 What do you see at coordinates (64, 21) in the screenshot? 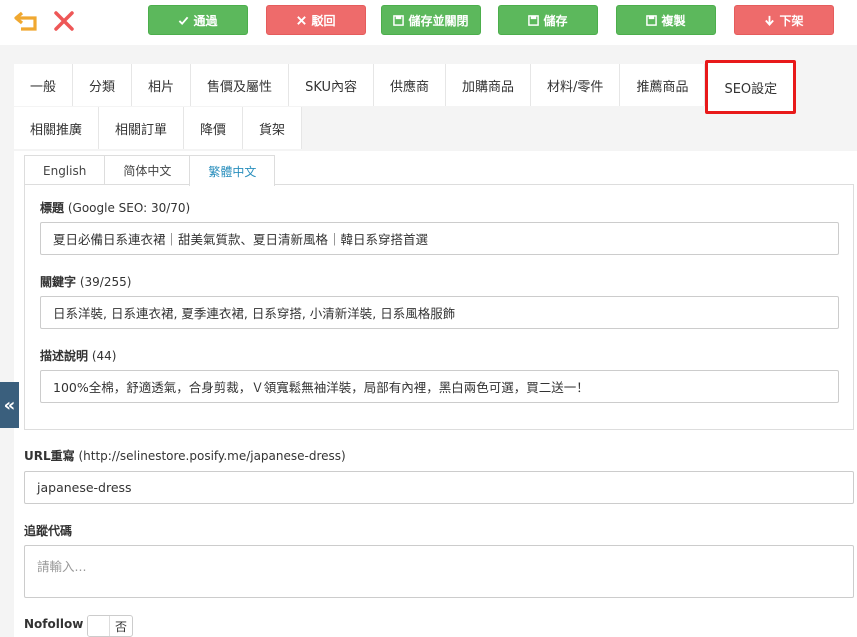
I see `close-icon` at bounding box center [64, 21].